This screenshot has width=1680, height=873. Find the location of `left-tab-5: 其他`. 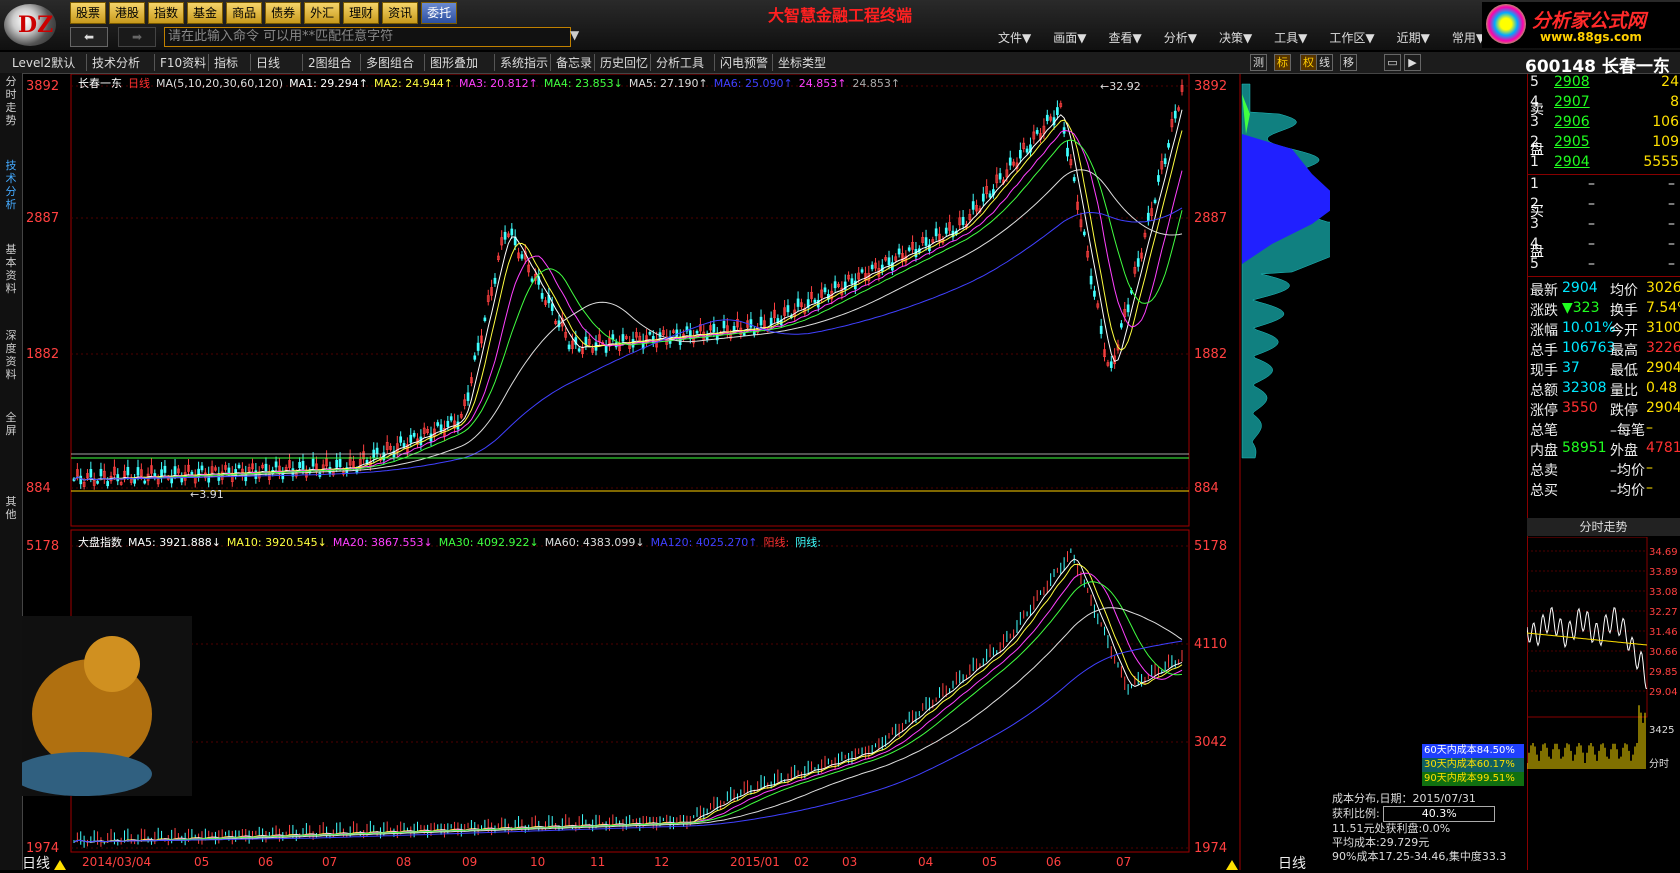

left-tab-5: 其他 is located at coordinates (11, 508).